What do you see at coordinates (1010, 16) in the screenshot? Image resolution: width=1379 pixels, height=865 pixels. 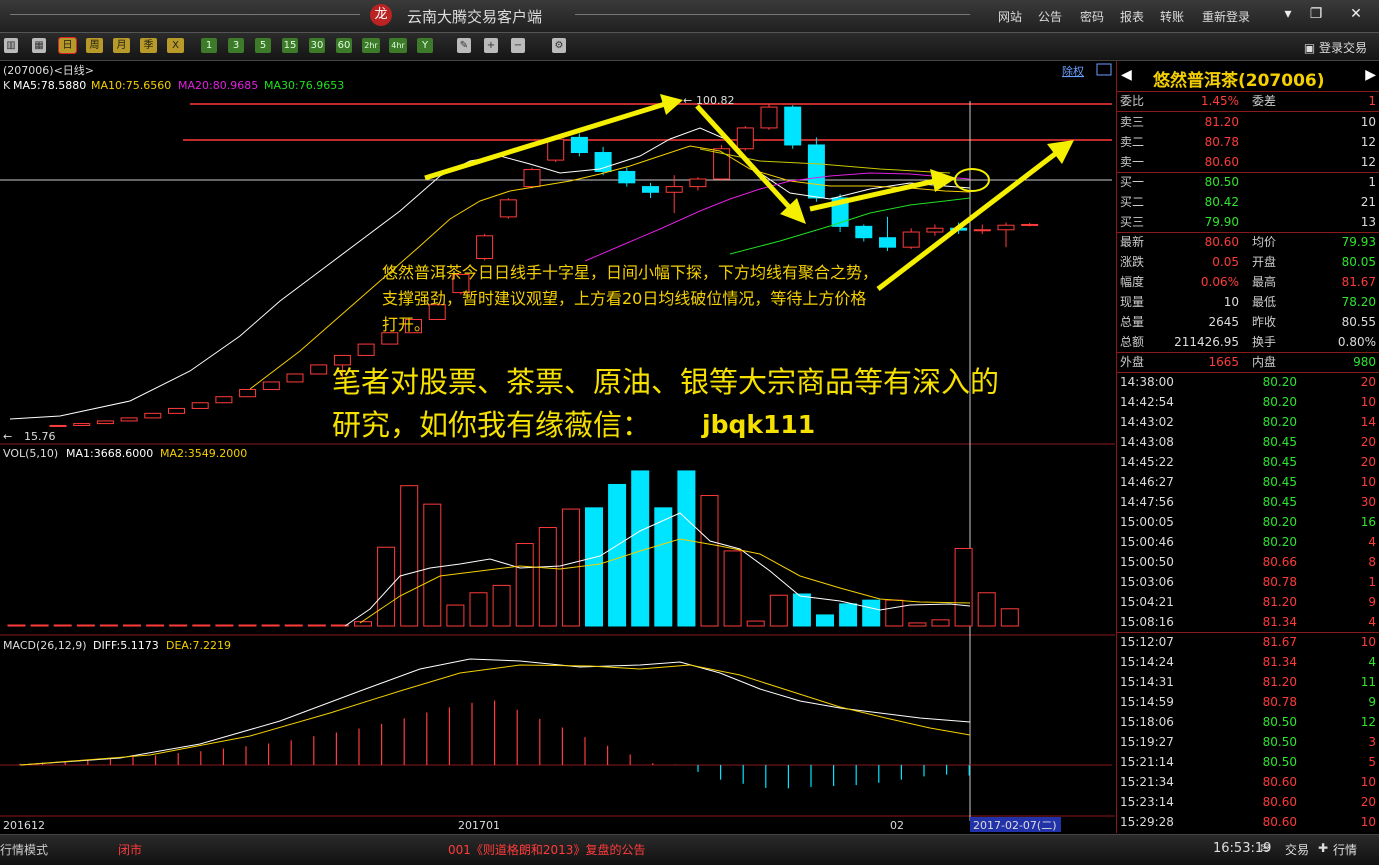 I see `menu-website: 网站` at bounding box center [1010, 16].